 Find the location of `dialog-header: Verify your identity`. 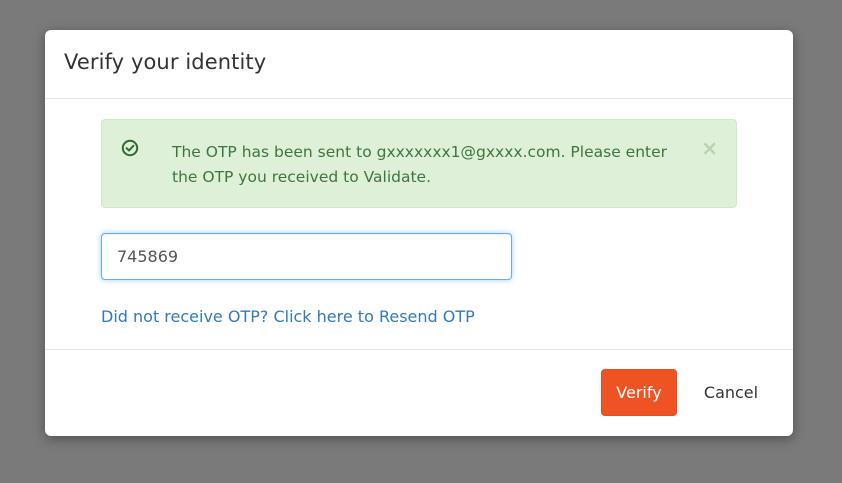

dialog-header: Verify your identity is located at coordinates (419, 64).